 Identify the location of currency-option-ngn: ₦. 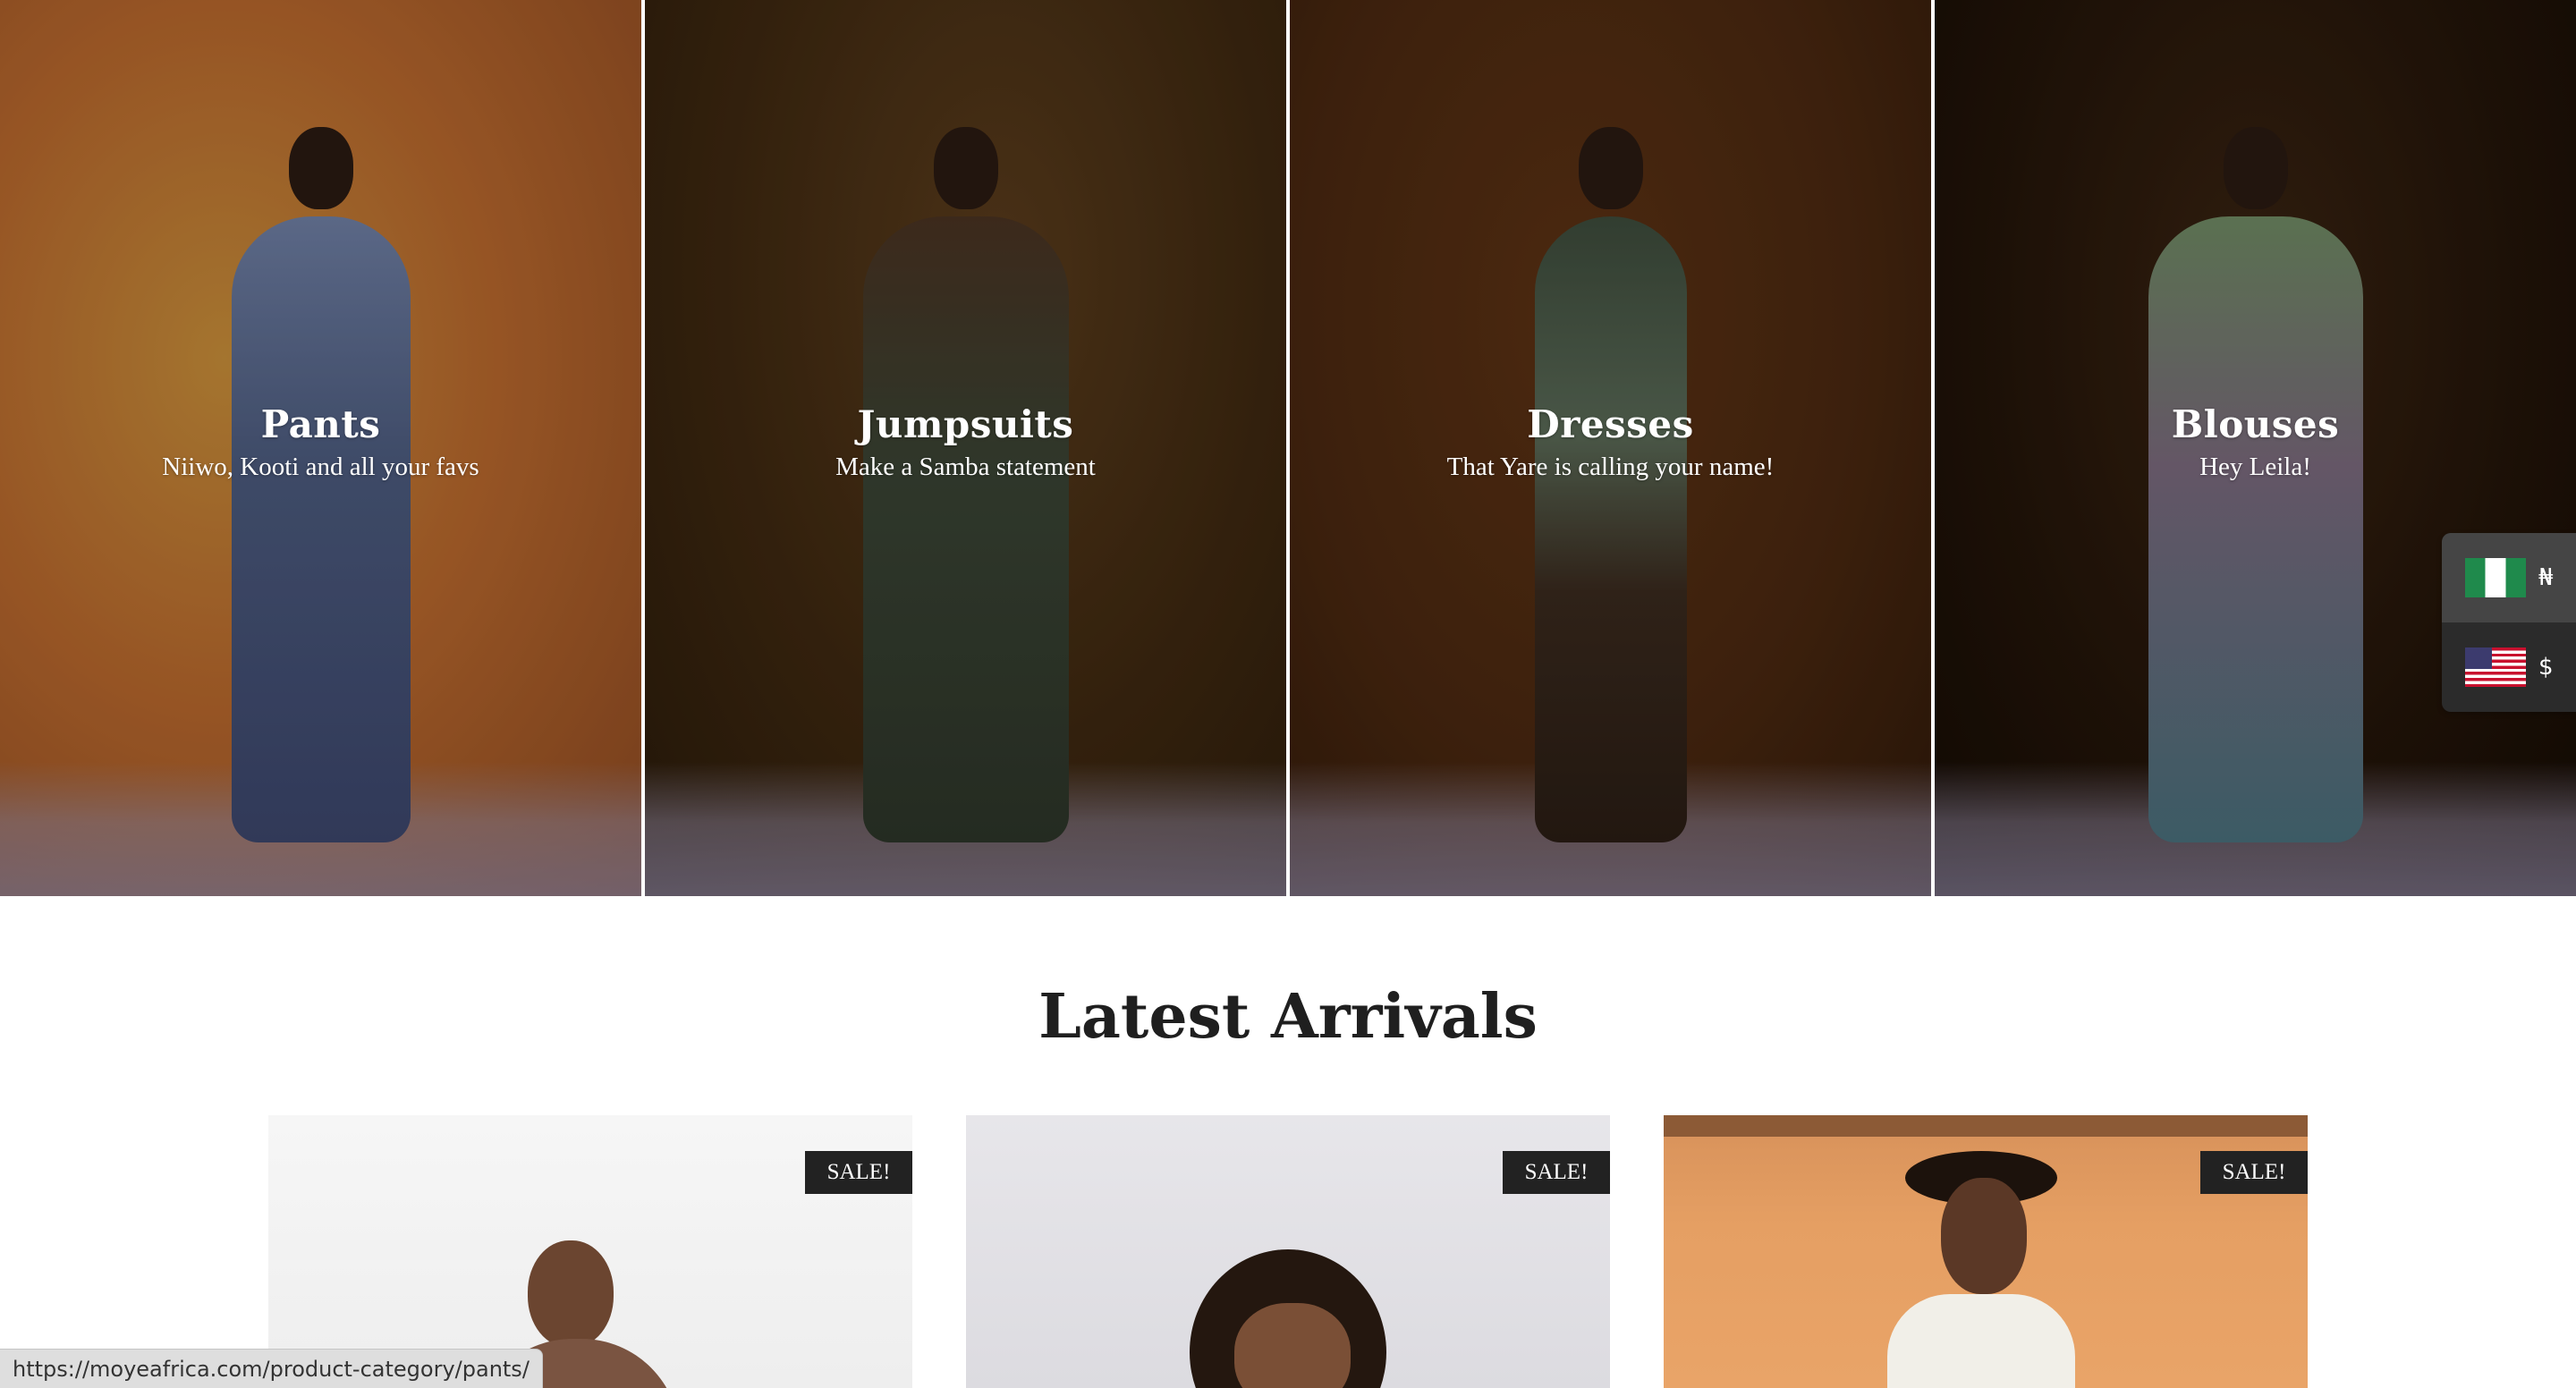
(2509, 577).